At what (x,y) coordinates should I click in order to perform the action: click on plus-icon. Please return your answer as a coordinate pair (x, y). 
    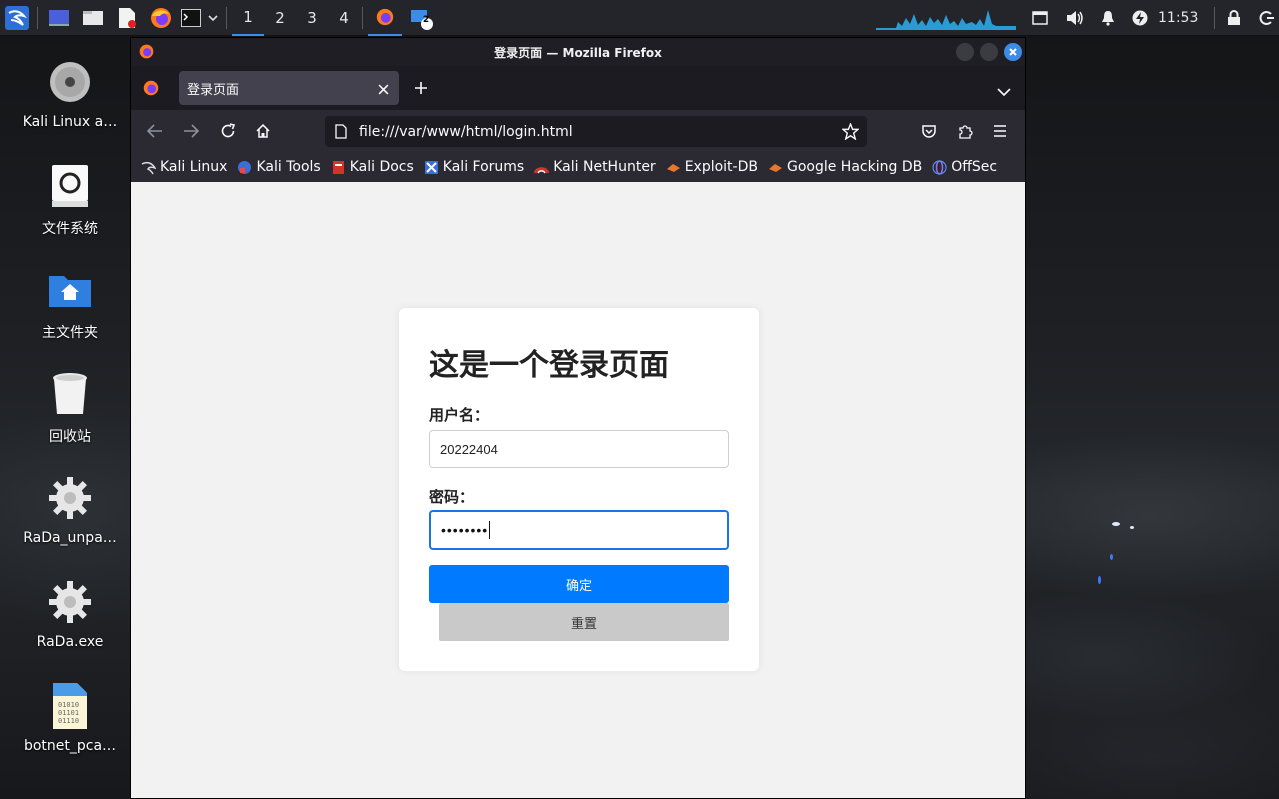
    Looking at the image, I should click on (421, 88).